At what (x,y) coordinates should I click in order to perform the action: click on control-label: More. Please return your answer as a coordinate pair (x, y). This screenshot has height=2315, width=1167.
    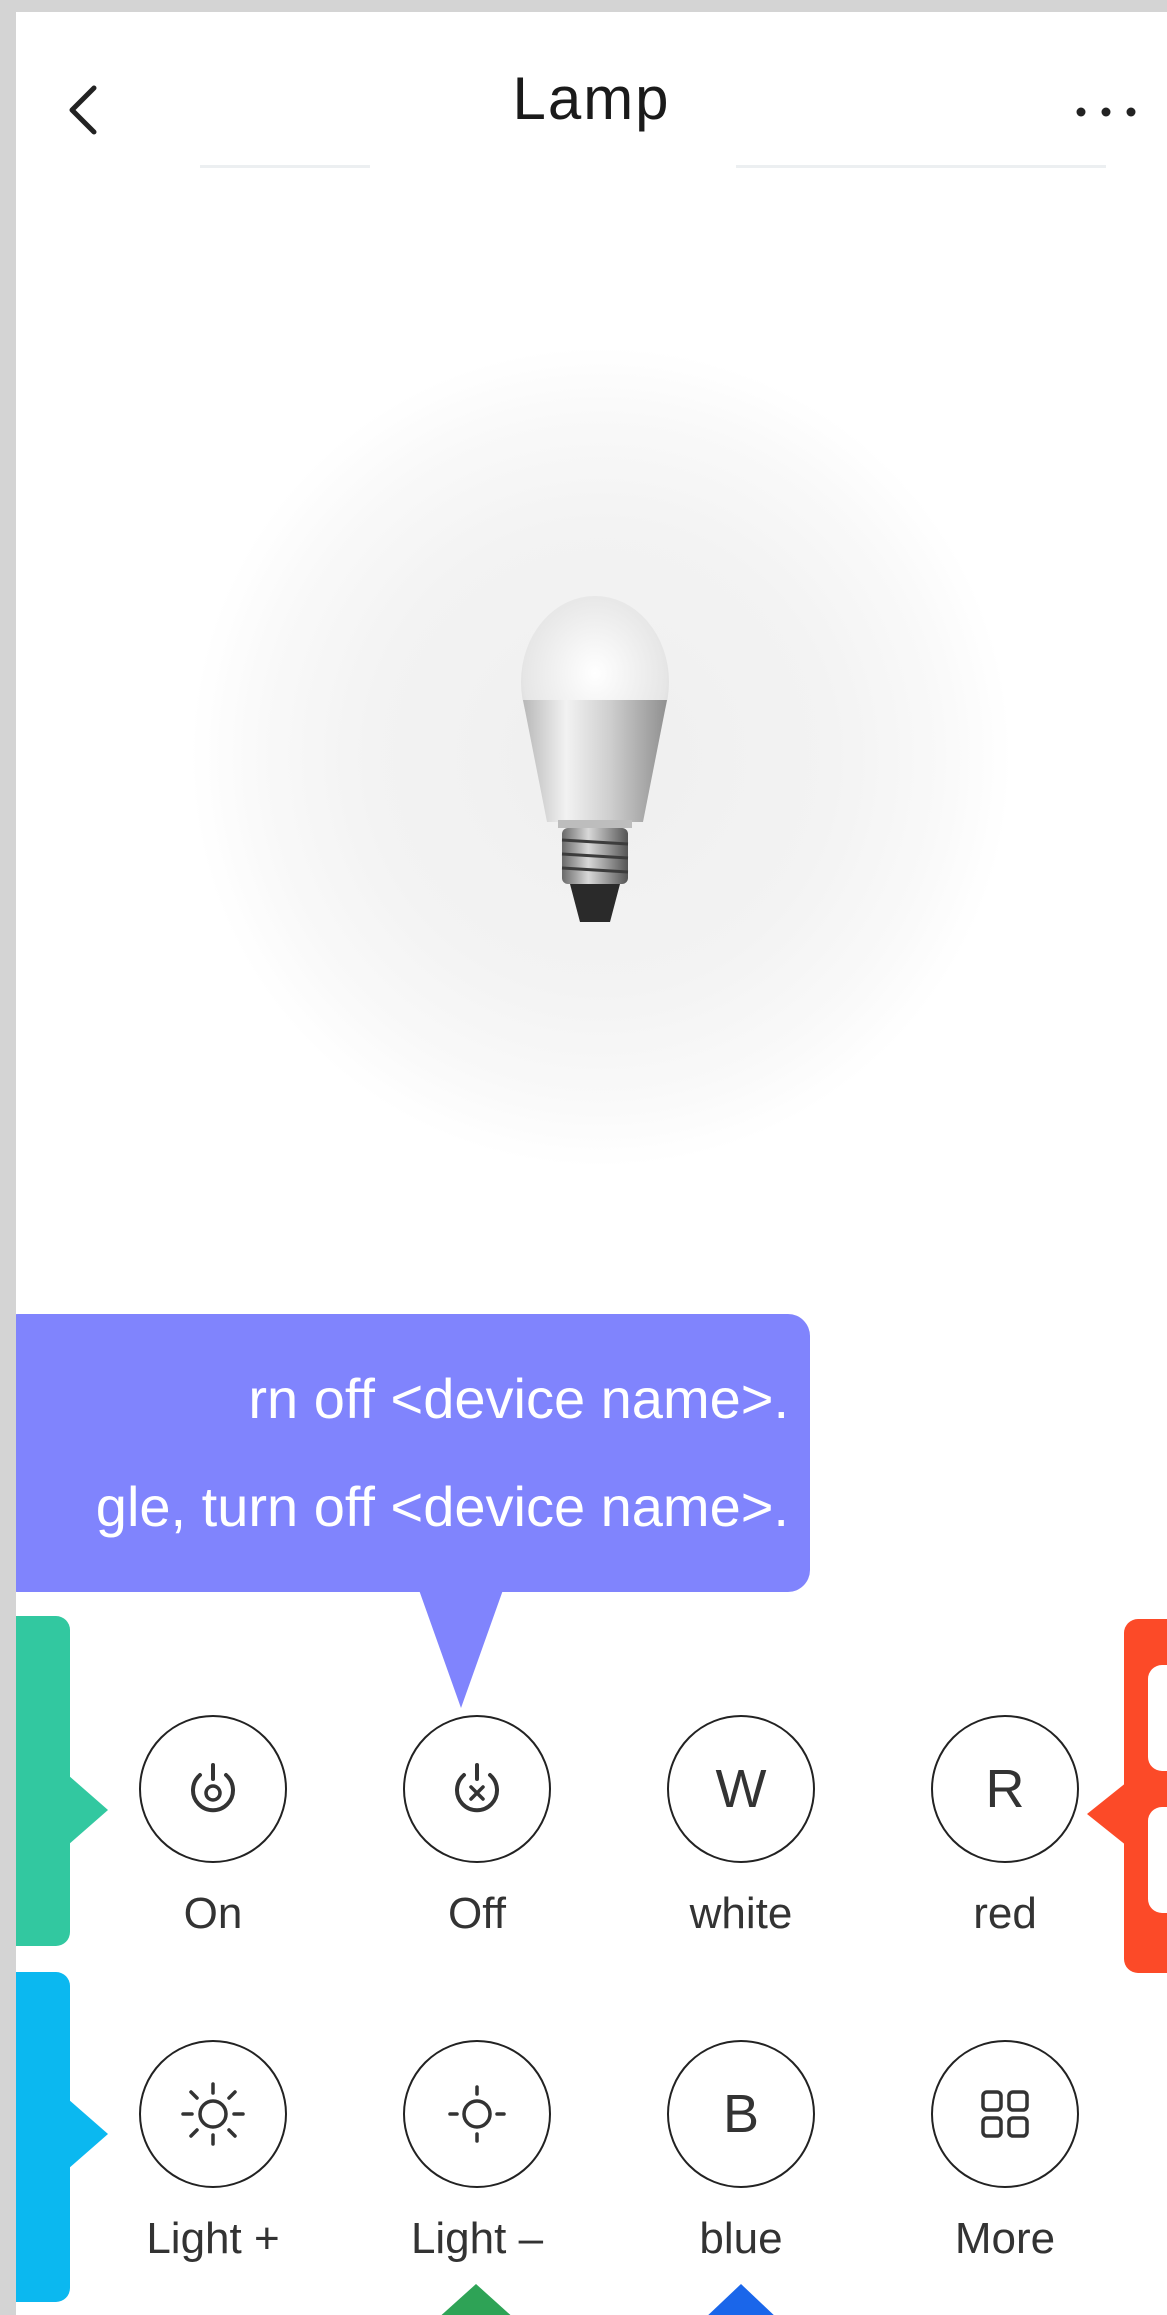
    Looking at the image, I should click on (1005, 2238).